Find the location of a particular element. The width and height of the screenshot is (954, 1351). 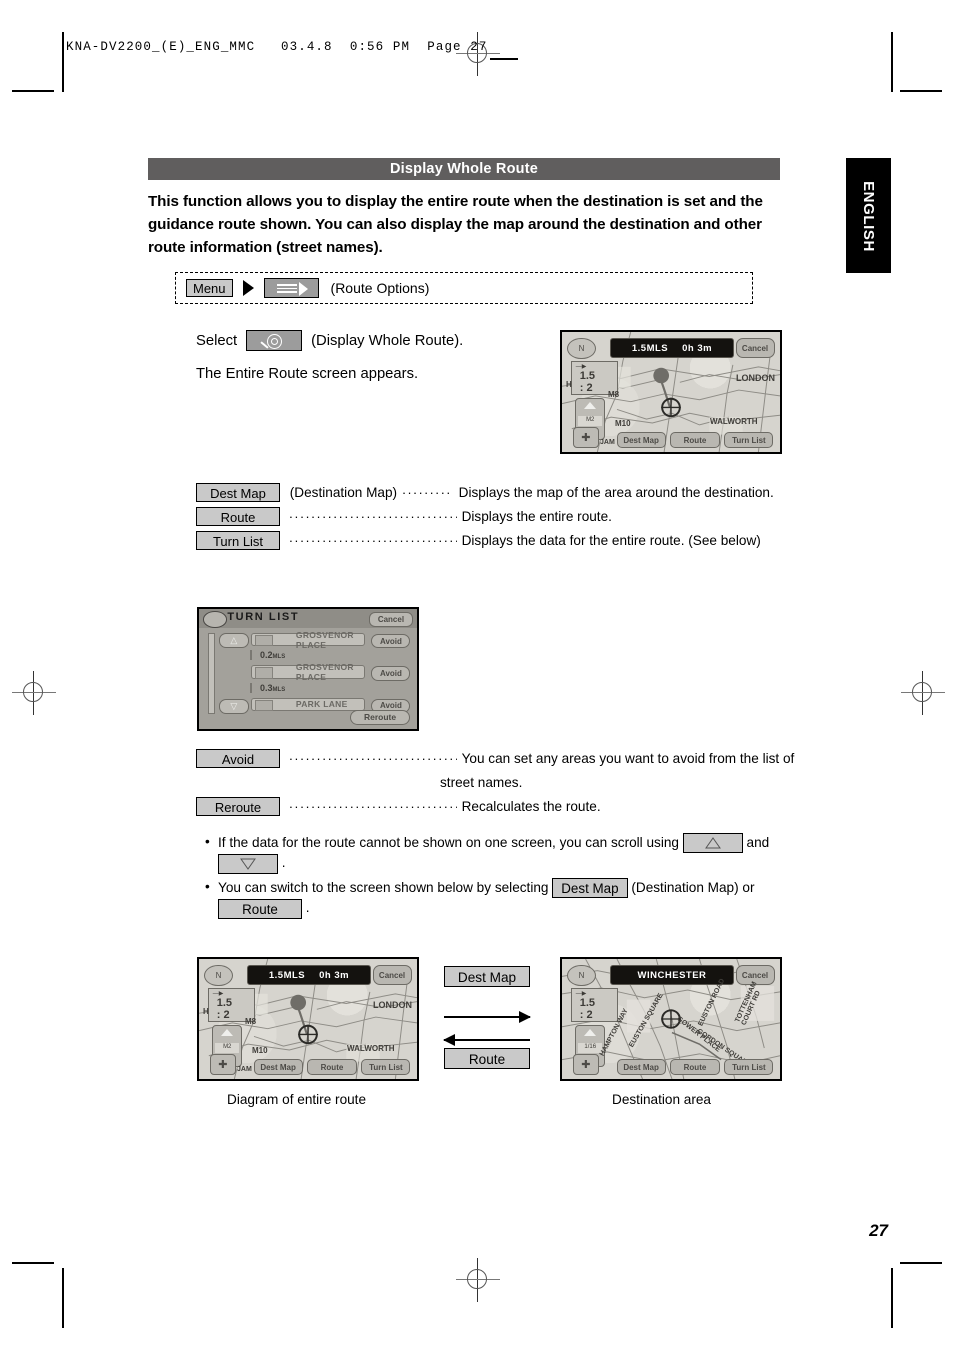

turn-list-title: TURN LIST is located at coordinates (263, 617).